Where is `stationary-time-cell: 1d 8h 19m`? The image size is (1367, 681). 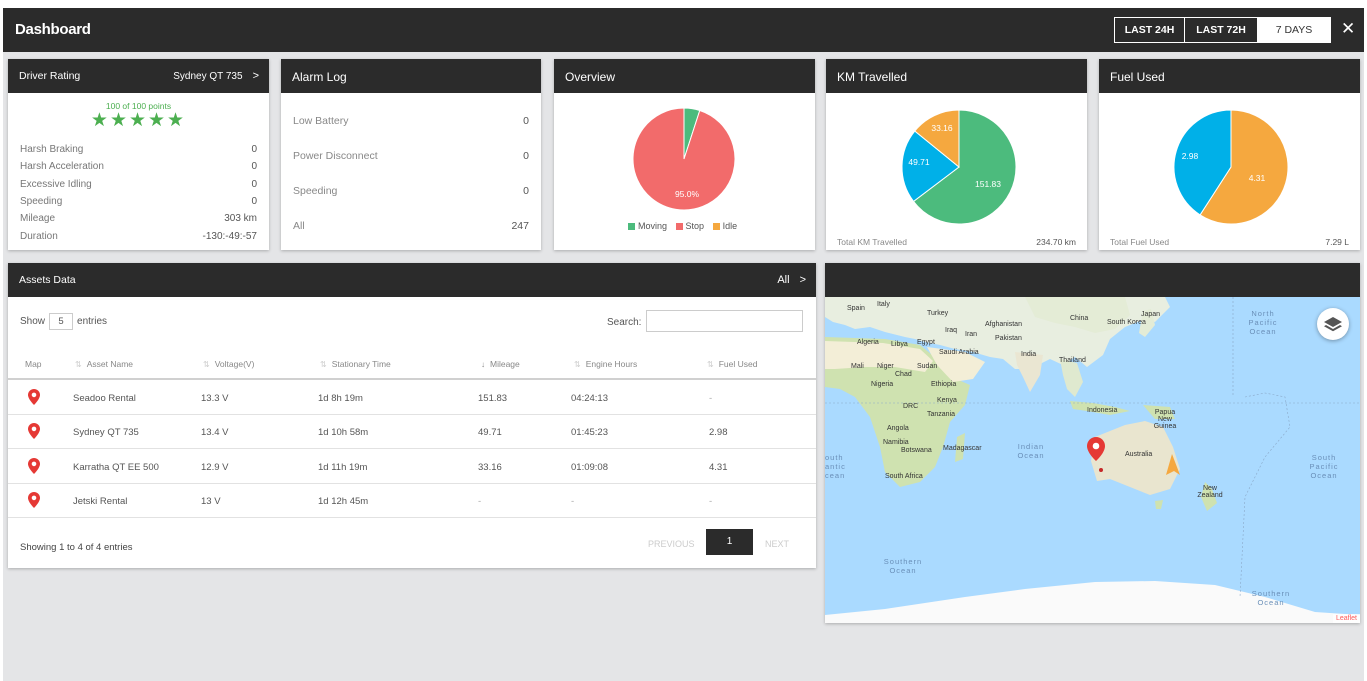 stationary-time-cell: 1d 8h 19m is located at coordinates (340, 398).